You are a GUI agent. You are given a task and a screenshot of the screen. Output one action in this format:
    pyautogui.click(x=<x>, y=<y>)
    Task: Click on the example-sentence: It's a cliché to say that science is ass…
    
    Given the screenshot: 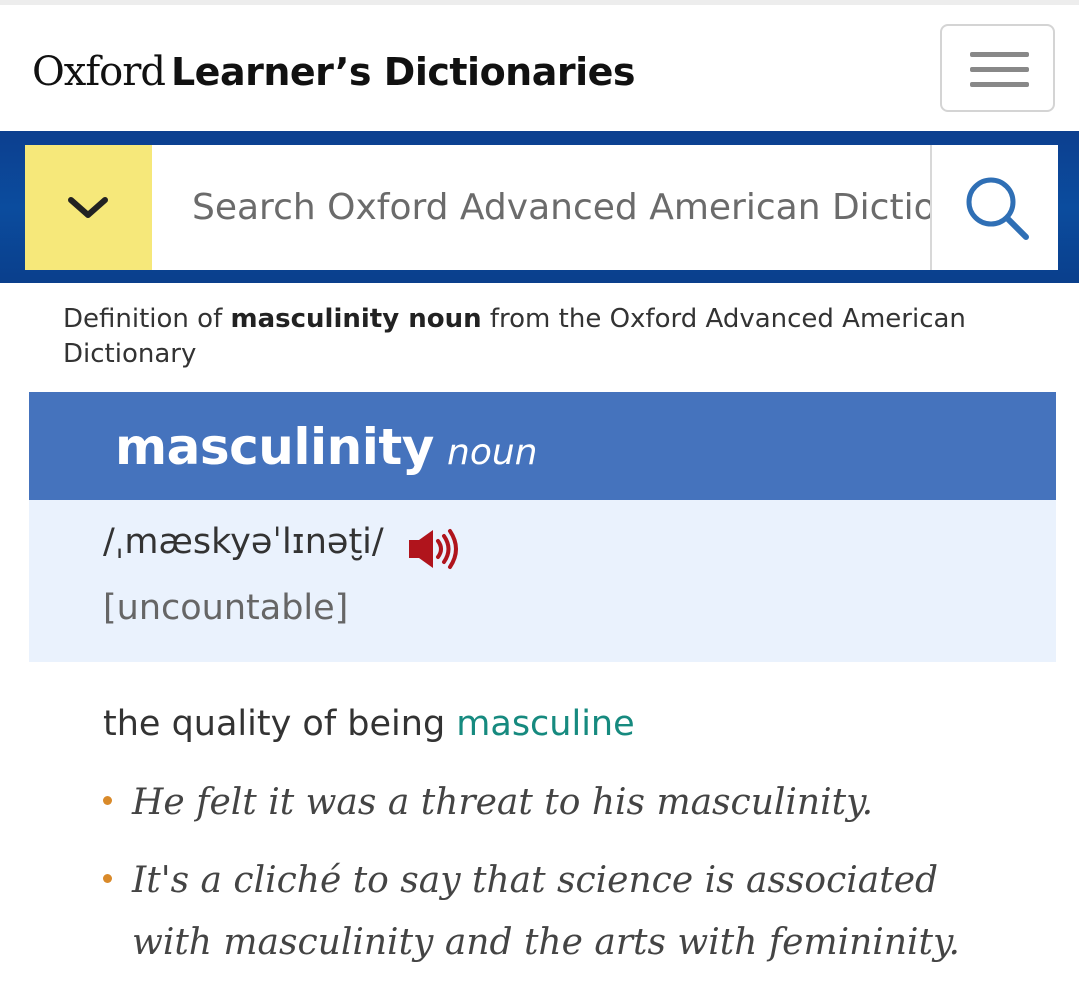 What is the action you would take?
    pyautogui.click(x=563, y=912)
    